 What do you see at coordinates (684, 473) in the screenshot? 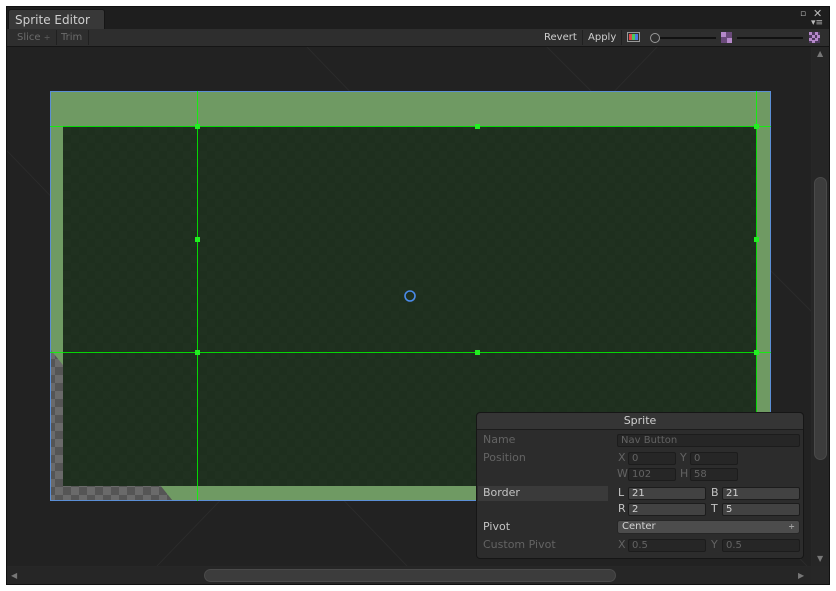
I see `pos-h-label: H` at bounding box center [684, 473].